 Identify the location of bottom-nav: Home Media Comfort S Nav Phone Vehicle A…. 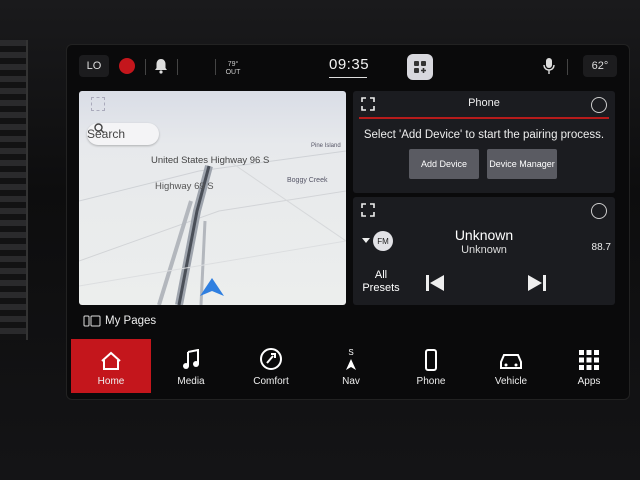
(348, 368).